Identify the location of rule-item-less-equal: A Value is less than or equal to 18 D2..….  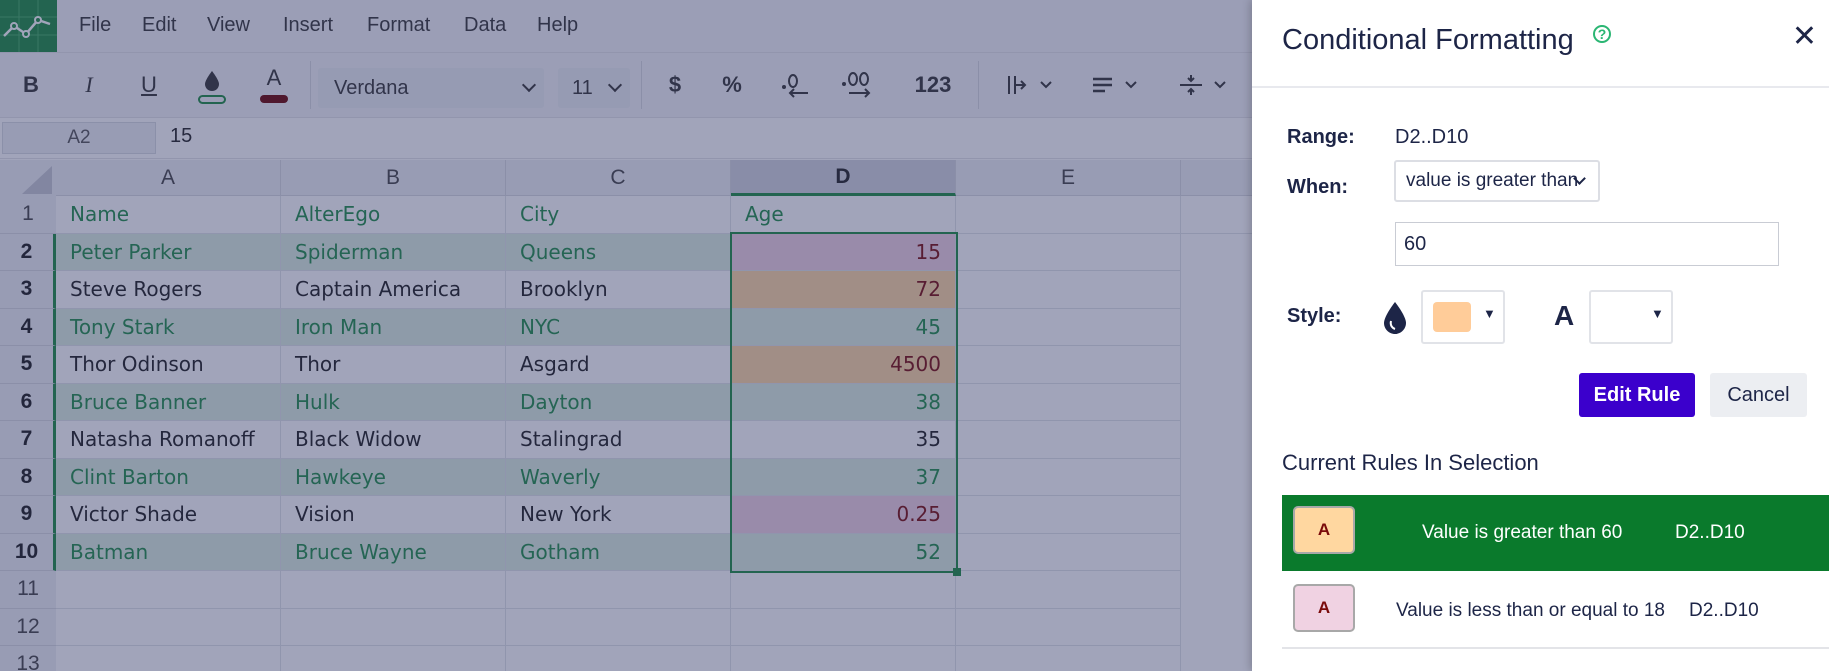
(1555, 611).